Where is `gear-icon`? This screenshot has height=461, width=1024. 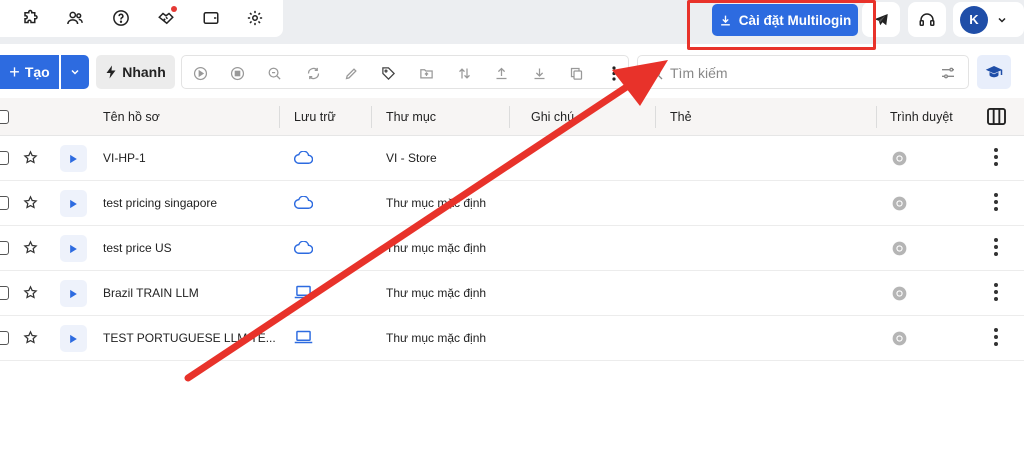 gear-icon is located at coordinates (255, 18).